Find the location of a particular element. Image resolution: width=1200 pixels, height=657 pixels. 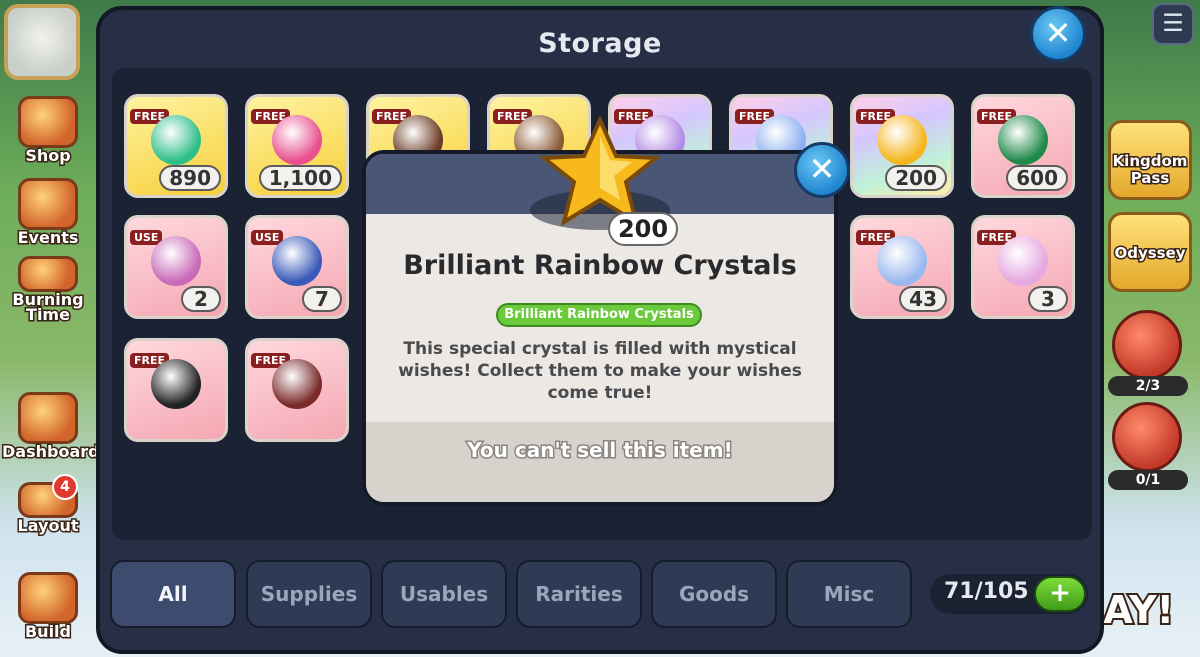

house-quest-progress: 2/3 is located at coordinates (1148, 386).